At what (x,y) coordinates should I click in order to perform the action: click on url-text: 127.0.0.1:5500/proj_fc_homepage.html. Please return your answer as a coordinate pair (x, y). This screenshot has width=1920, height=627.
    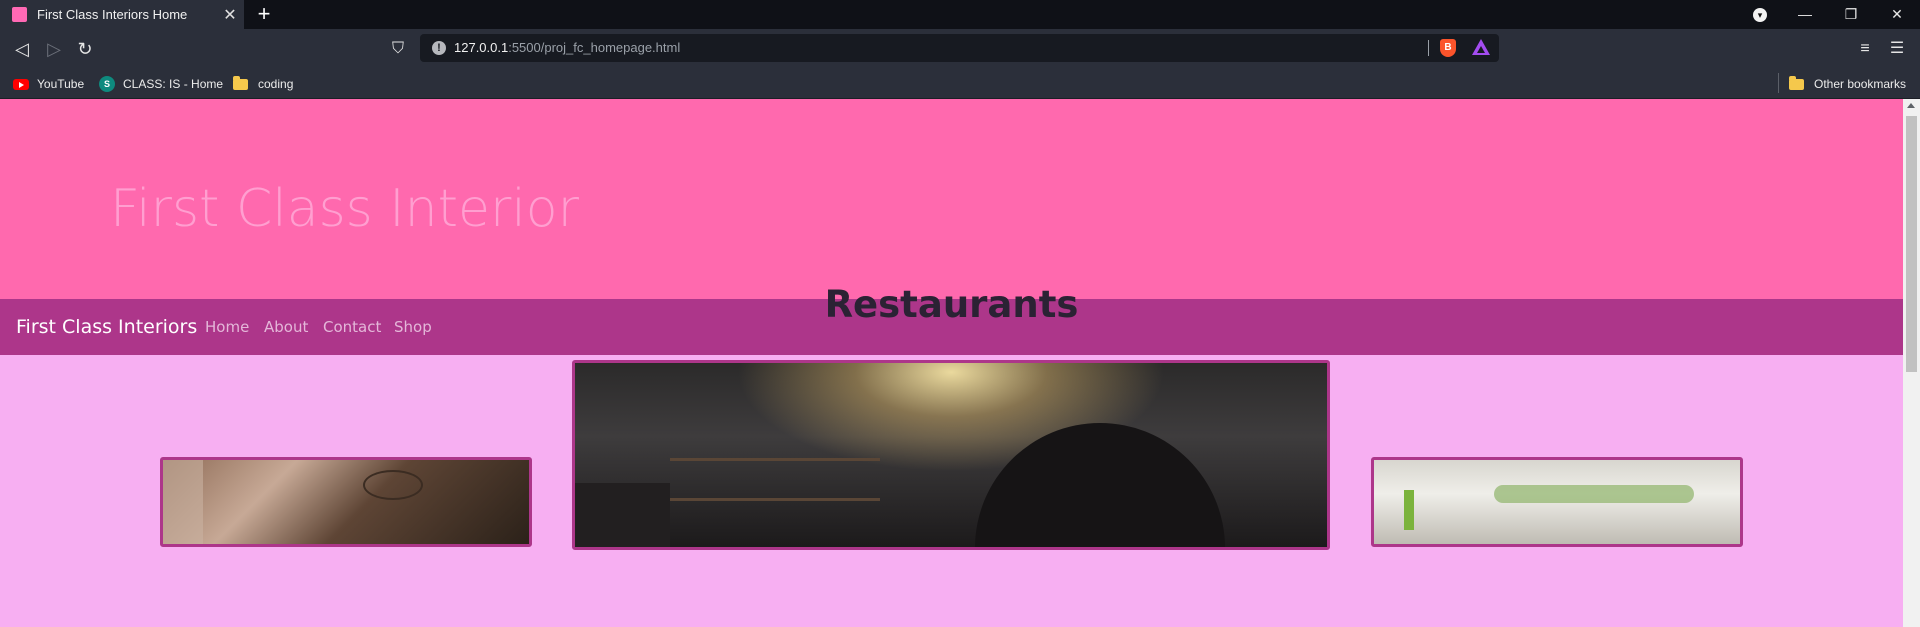
    Looking at the image, I should click on (567, 47).